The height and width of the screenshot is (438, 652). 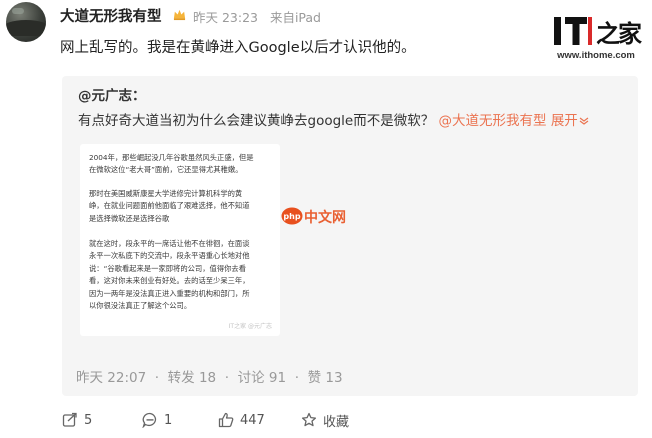 I want to click on svg-text: php, so click(x=291, y=216).